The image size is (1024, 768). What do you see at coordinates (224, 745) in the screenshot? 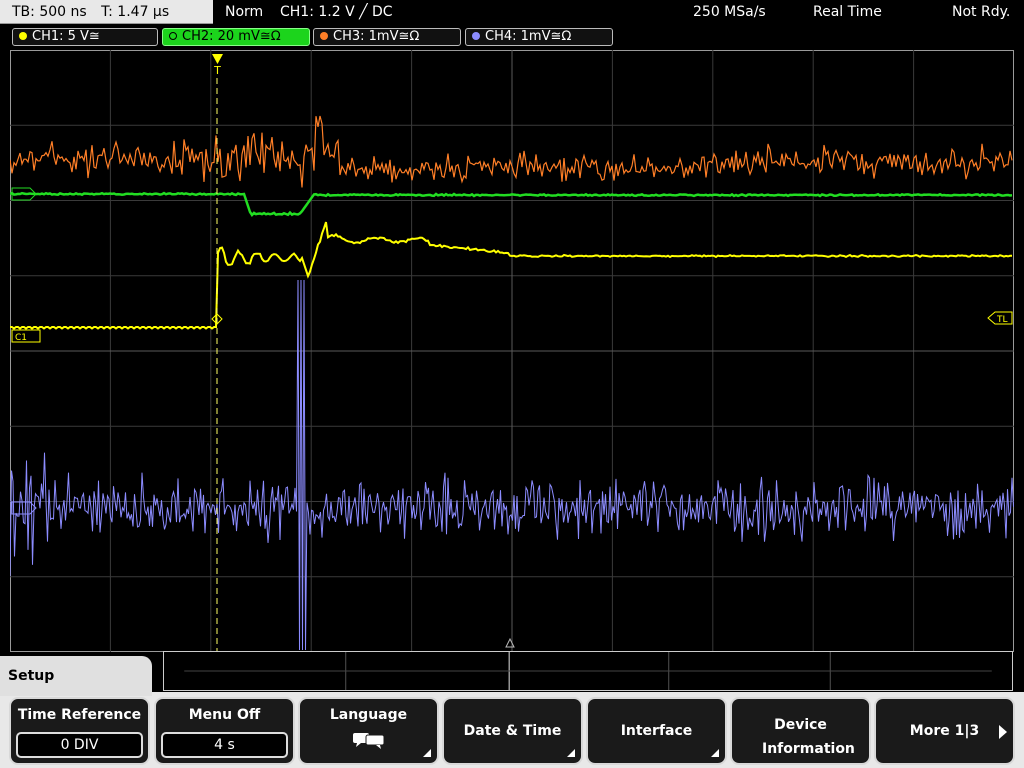
I see `menu-off-value: 4 s` at bounding box center [224, 745].